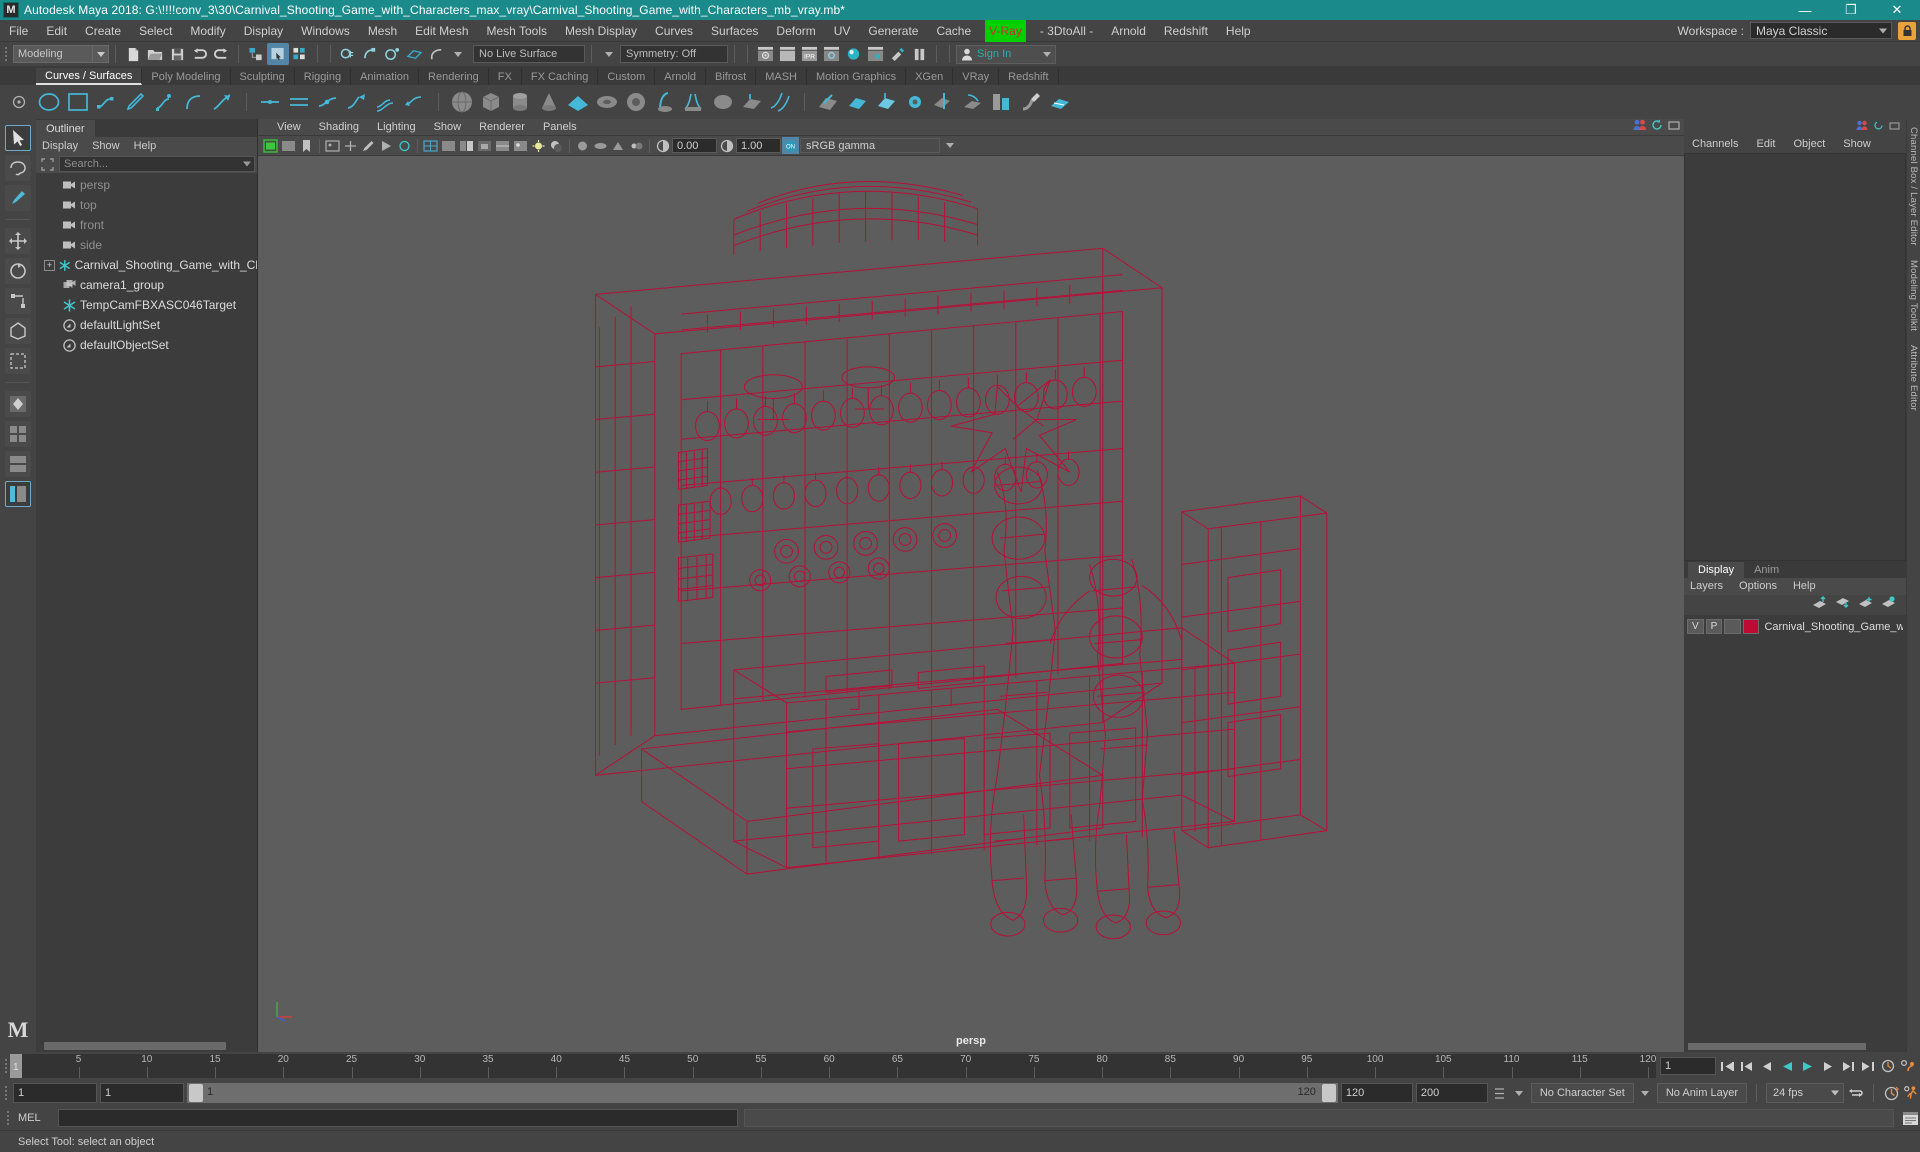 Image resolution: width=1920 pixels, height=1152 pixels. What do you see at coordinates (155, 54) in the screenshot?
I see `open-scene-icon` at bounding box center [155, 54].